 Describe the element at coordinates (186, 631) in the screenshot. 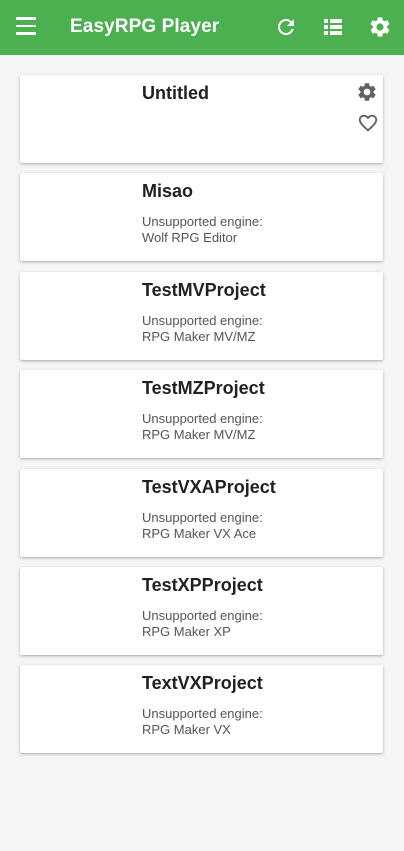

I see `engine-name: RPG Maker XP` at that location.